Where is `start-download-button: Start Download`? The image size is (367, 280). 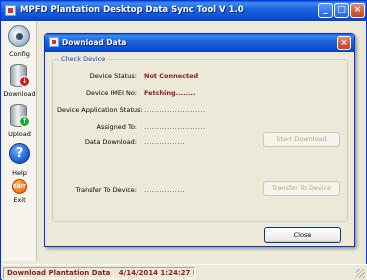
start-download-button: Start Download is located at coordinates (301, 139).